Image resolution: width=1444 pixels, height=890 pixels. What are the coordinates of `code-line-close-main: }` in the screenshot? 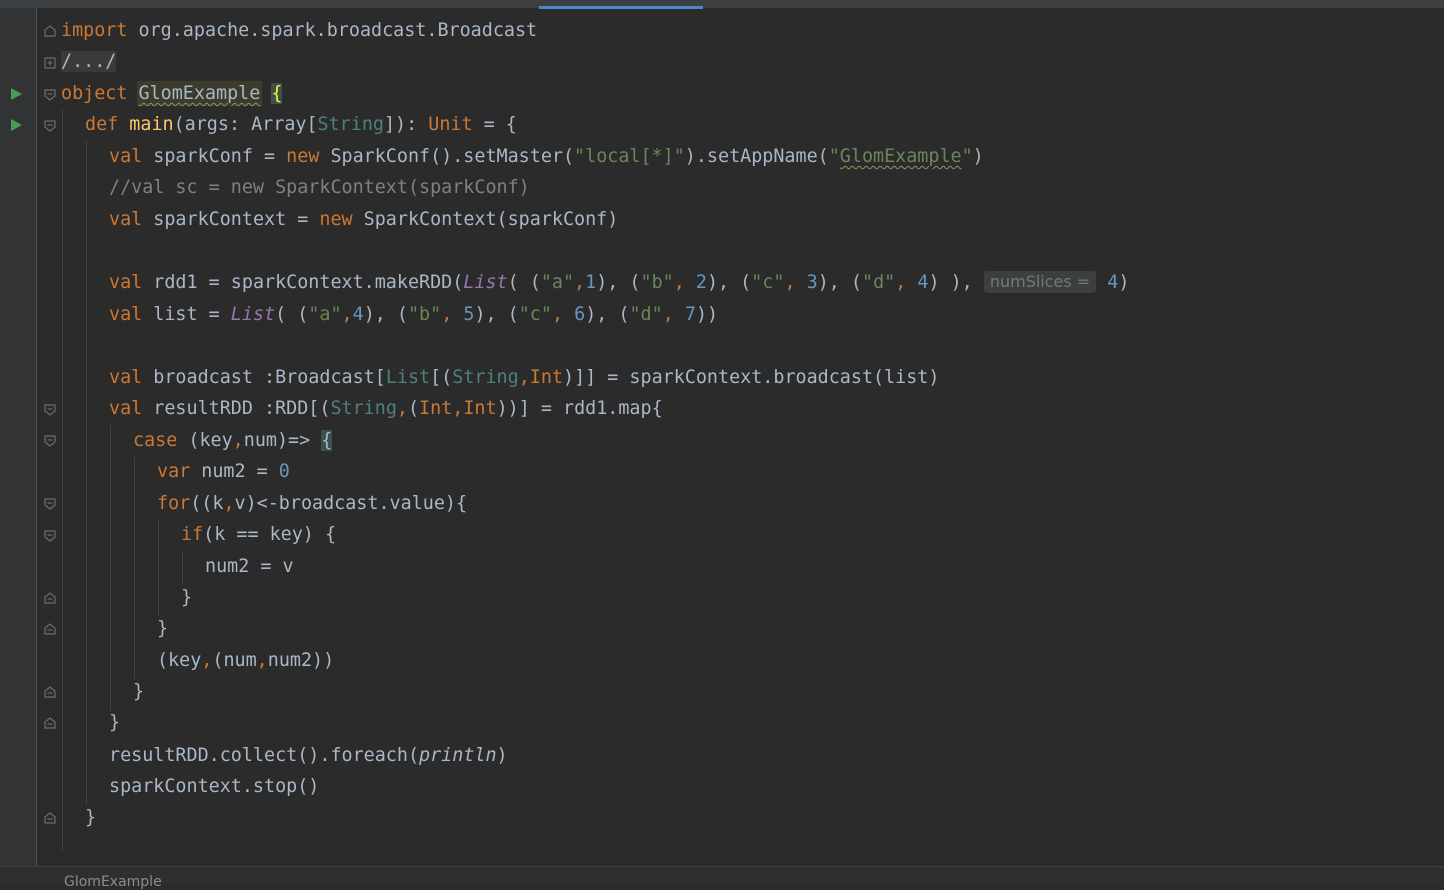 It's located at (91, 817).